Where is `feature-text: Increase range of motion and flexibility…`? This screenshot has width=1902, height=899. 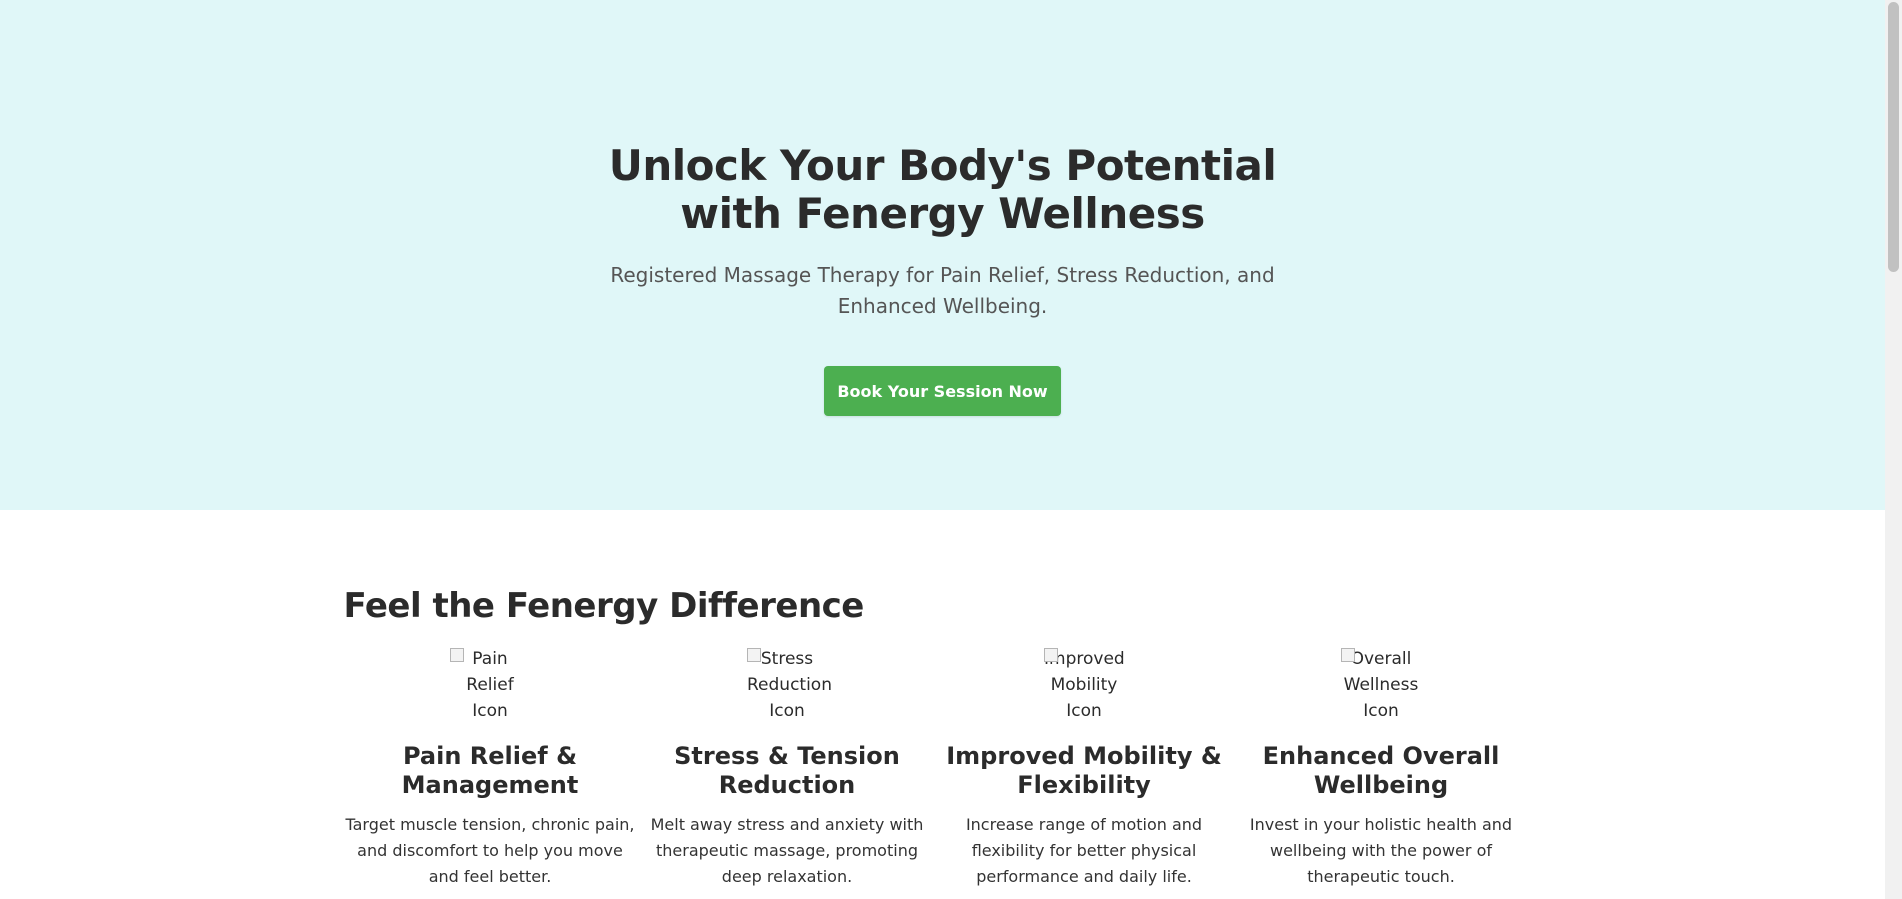 feature-text: Increase range of motion and flexibility… is located at coordinates (1084, 850).